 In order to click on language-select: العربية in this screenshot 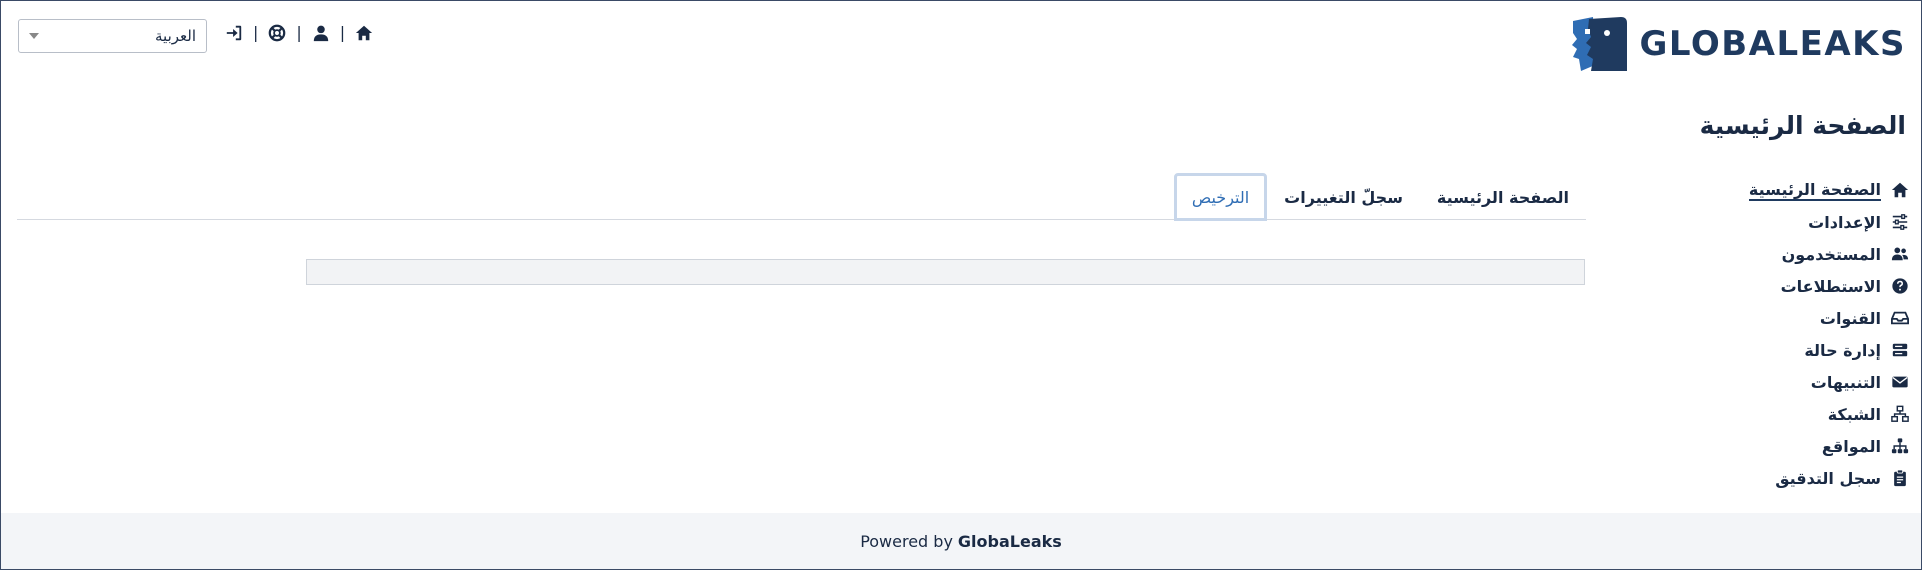, I will do `click(112, 36)`.